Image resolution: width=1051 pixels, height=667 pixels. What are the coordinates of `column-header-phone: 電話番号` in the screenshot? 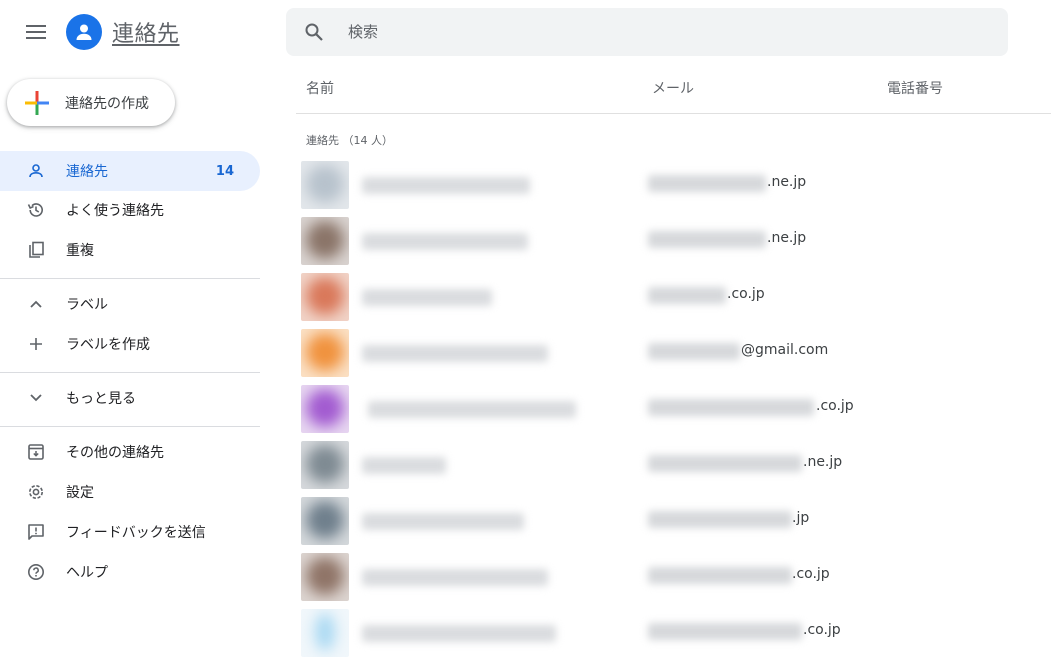 It's located at (915, 88).